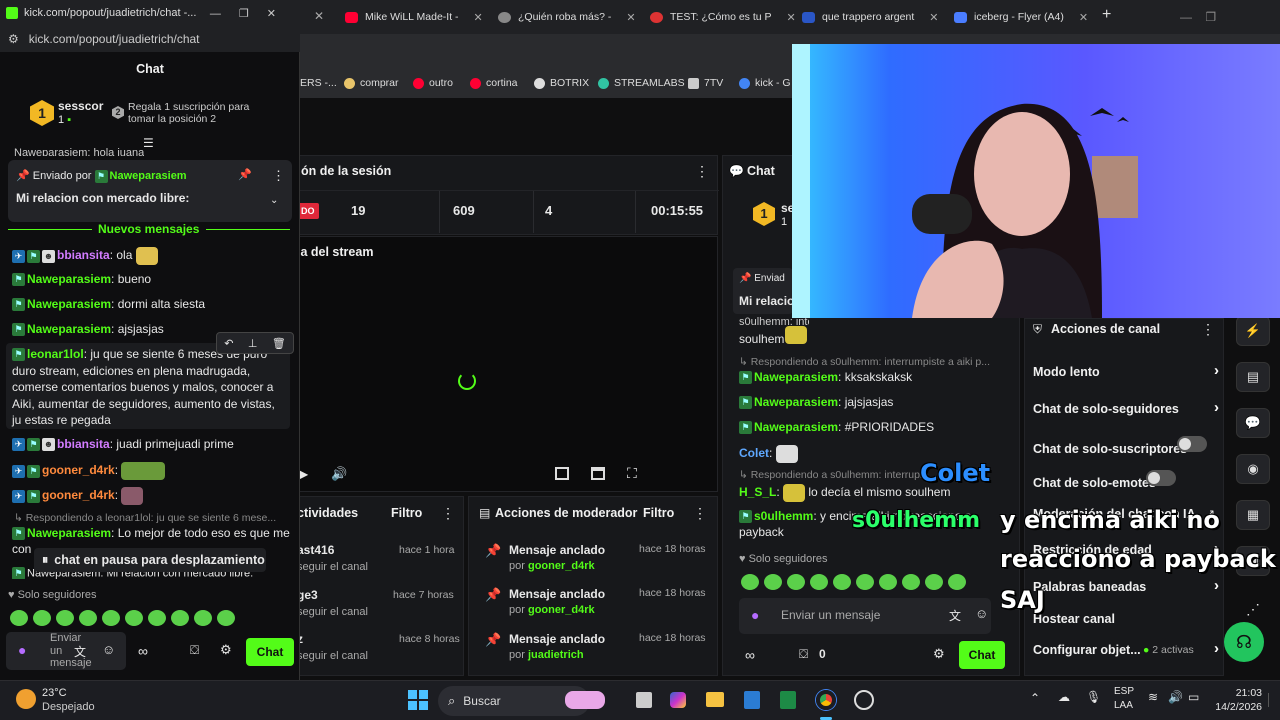 The height and width of the screenshot is (720, 1280). What do you see at coordinates (1124, 691) in the screenshot?
I see `language-indicator: ESP` at bounding box center [1124, 691].